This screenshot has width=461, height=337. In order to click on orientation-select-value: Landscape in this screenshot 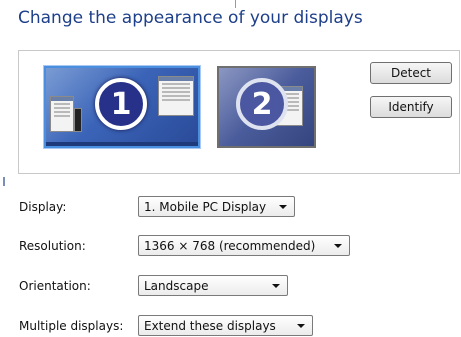, I will do `click(176, 285)`.